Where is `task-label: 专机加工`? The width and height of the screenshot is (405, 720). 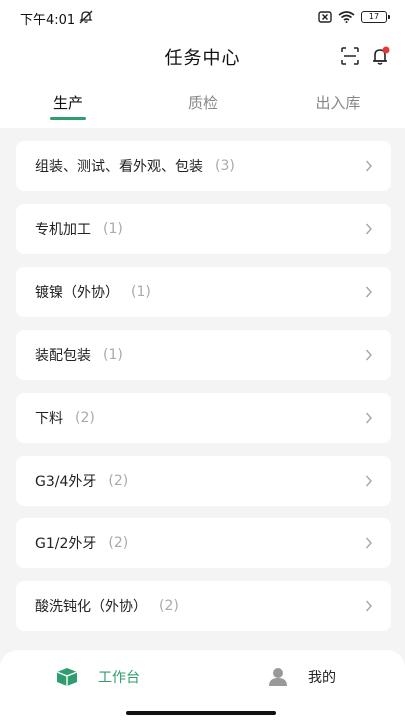 task-label: 专机加工 is located at coordinates (63, 230).